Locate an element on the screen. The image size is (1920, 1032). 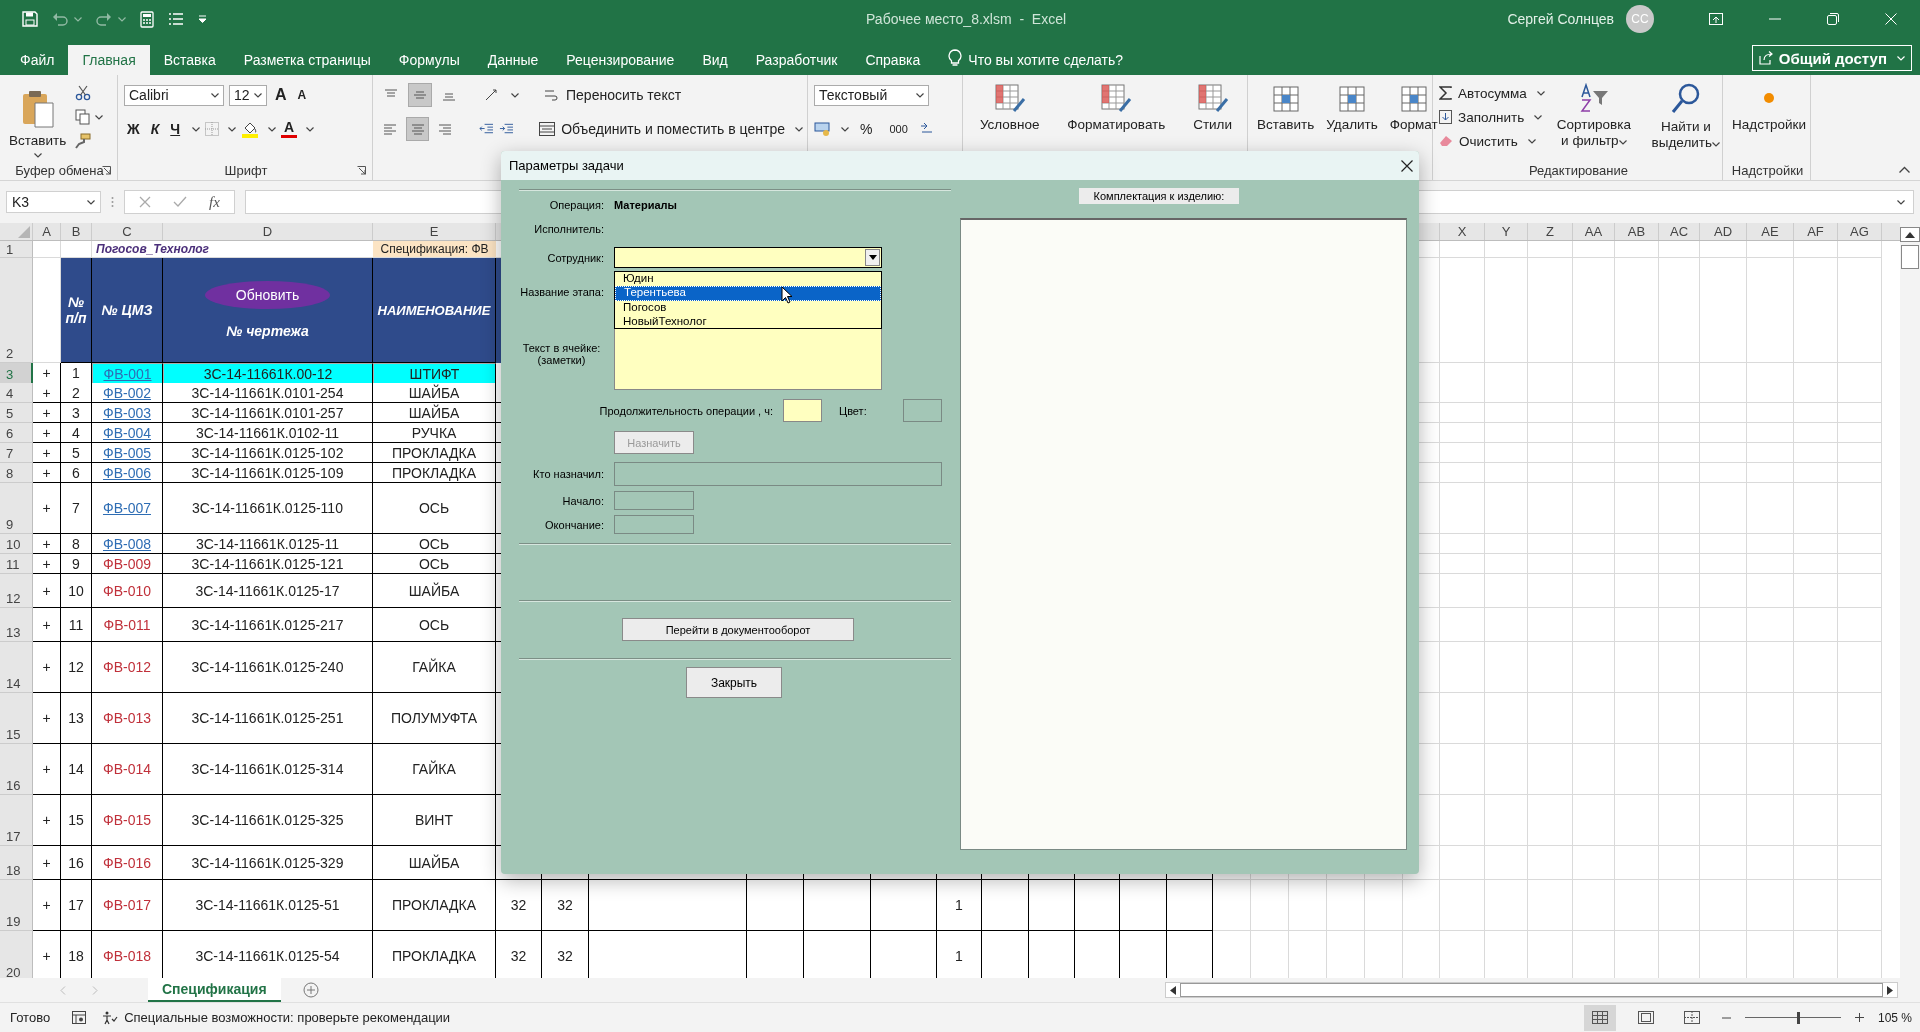
ribbon-button: Формат is located at coordinates (1413, 130).